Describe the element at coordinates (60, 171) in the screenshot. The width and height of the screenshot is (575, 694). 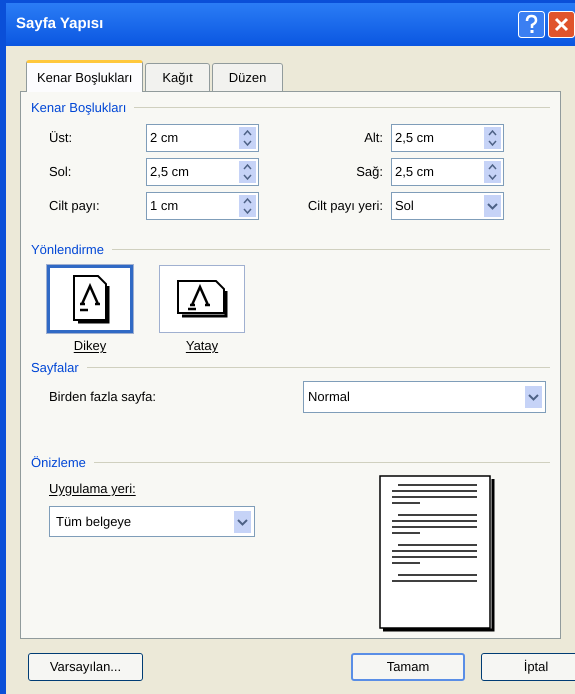
I see `field-label: Sol:` at that location.